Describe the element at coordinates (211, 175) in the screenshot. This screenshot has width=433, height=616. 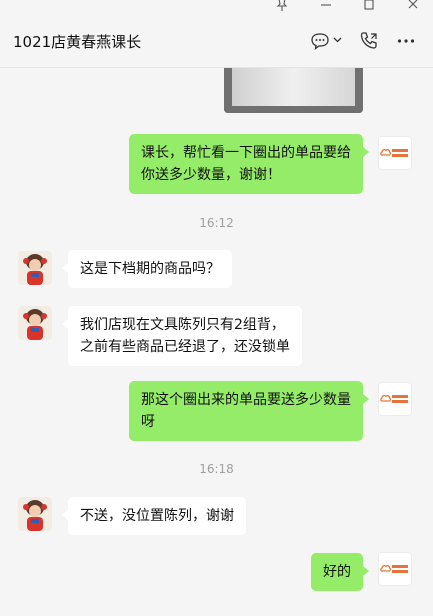
I see `message-line: 你送多少数量，谢谢！` at that location.